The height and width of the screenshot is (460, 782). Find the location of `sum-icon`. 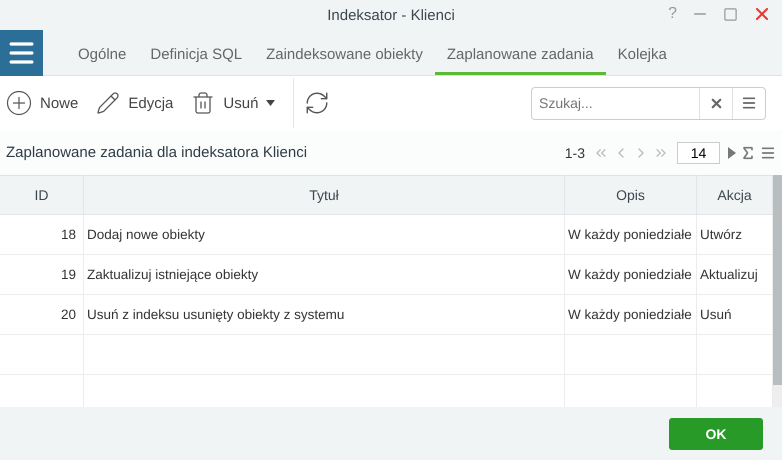

sum-icon is located at coordinates (748, 152).